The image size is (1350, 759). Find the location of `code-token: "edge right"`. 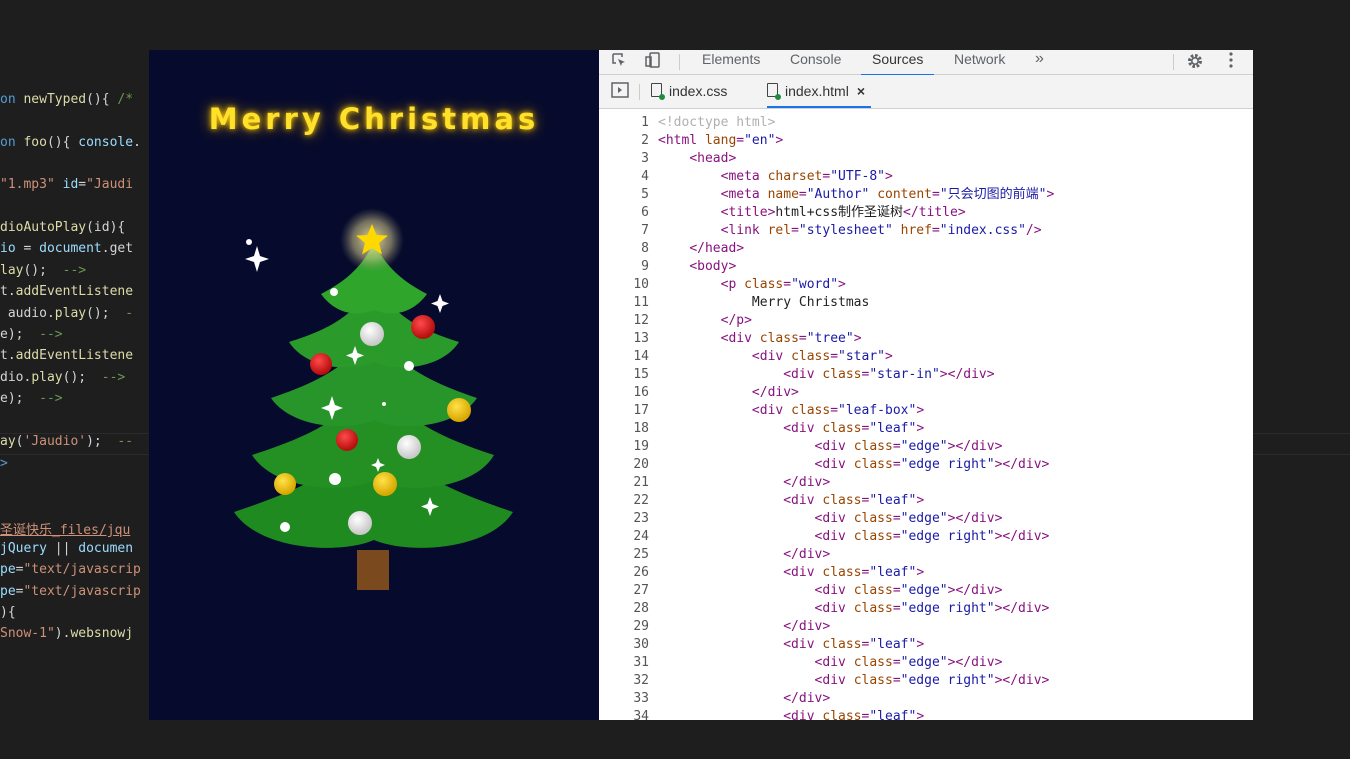

code-token: "edge right" is located at coordinates (947, 608).